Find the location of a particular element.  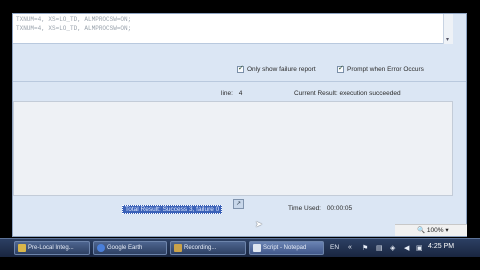

globe-icon is located at coordinates (101, 248).